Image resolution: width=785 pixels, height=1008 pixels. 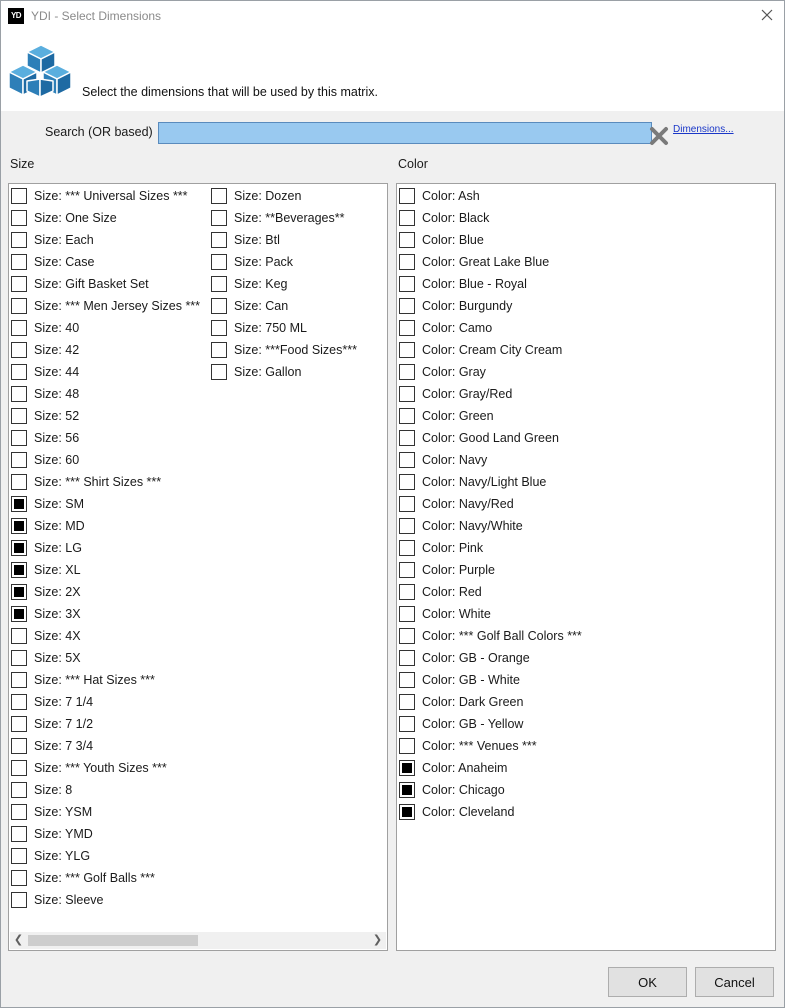 What do you see at coordinates (490, 790) in the screenshot?
I see `color-list-item: Color: Chicago` at bounding box center [490, 790].